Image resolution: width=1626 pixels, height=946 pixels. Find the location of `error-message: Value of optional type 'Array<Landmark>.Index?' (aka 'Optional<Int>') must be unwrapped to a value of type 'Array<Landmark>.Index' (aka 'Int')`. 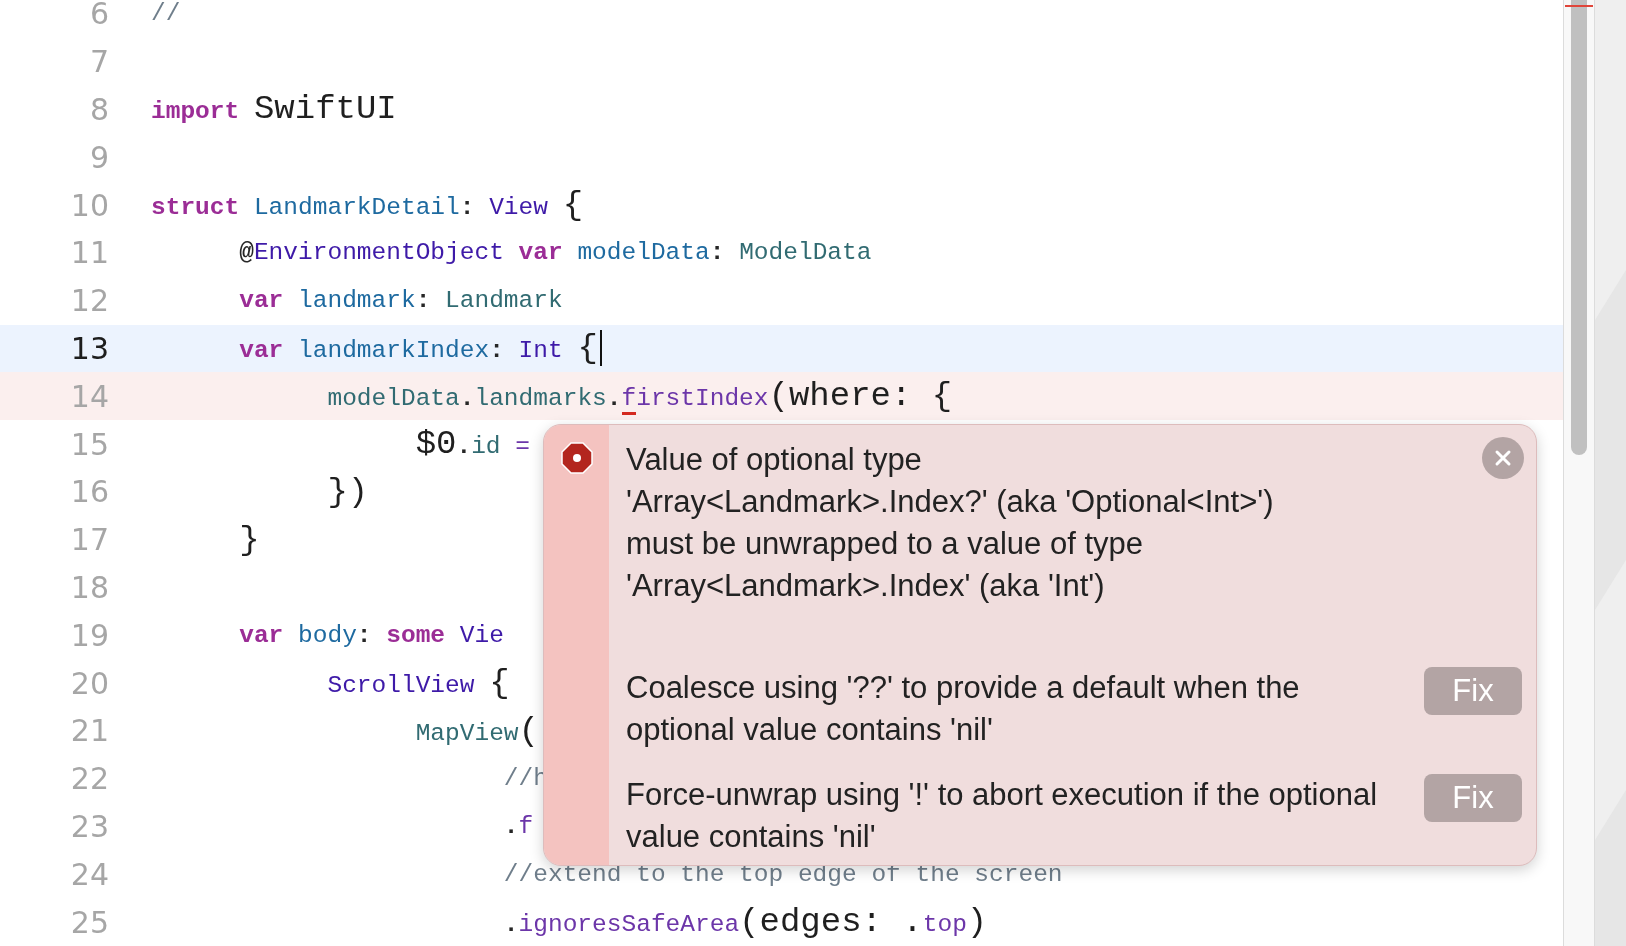

error-message: Value of optional type 'Array<Landmark>.Index?' (aka 'Optional<Int>') must be unwrapped to a value of type 'Array<Landmark>.Index' (aka 'Int') is located at coordinates (950, 523).